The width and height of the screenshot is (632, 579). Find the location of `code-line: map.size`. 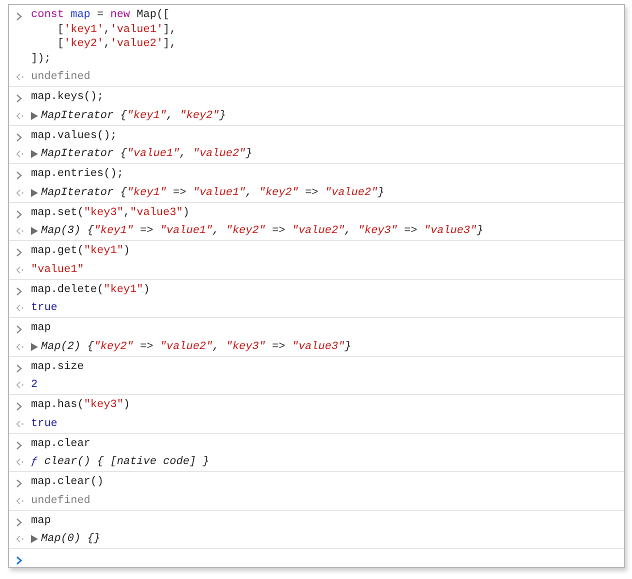

code-line: map.size is located at coordinates (57, 367).